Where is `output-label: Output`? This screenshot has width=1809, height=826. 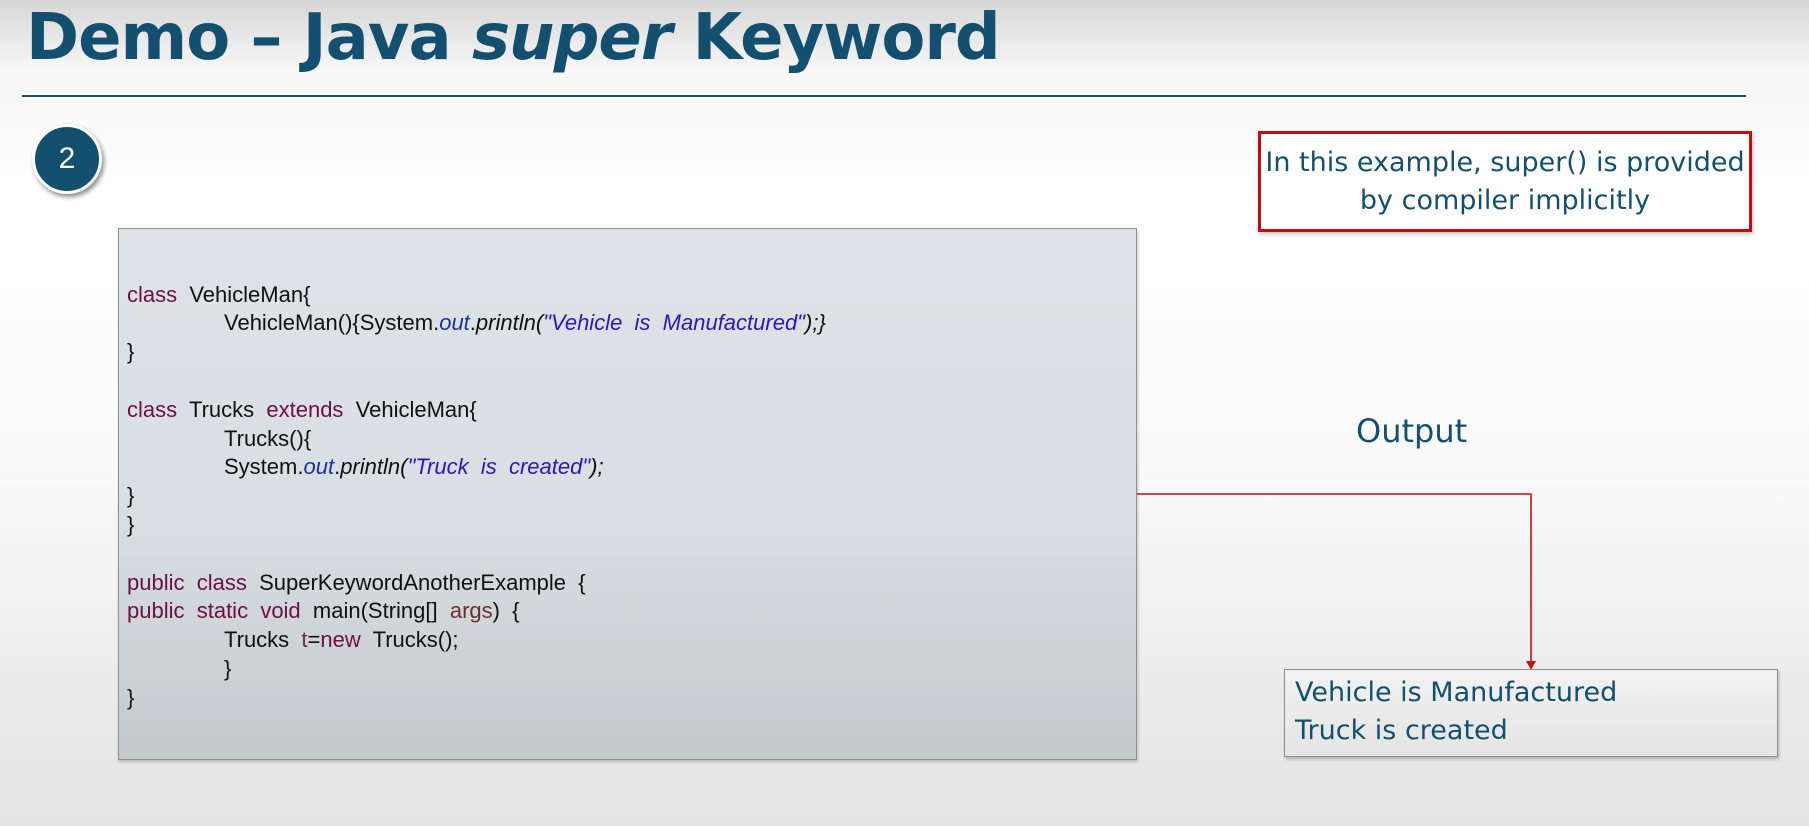
output-label: Output is located at coordinates (1412, 431).